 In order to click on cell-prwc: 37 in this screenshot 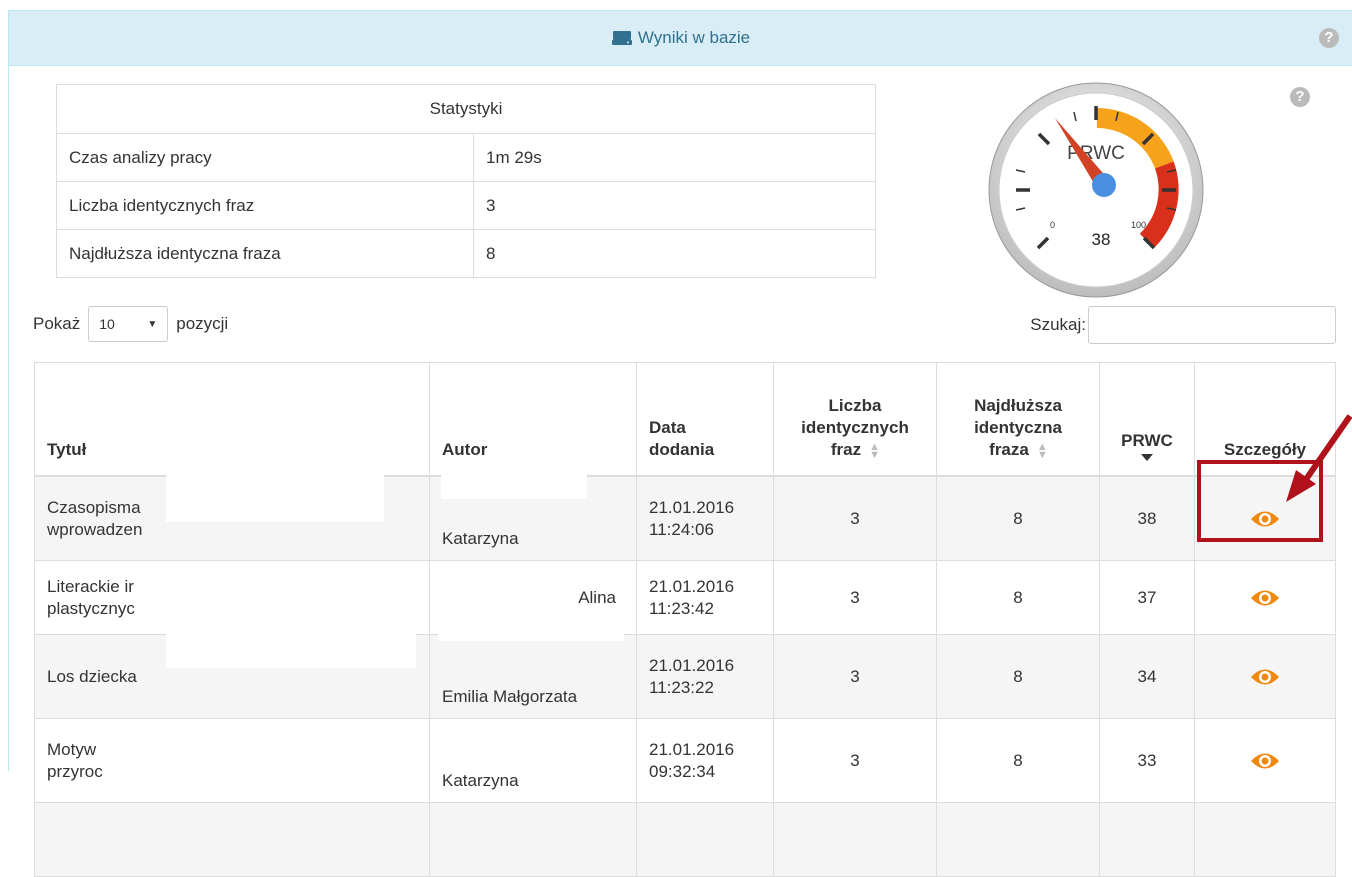, I will do `click(1147, 597)`.